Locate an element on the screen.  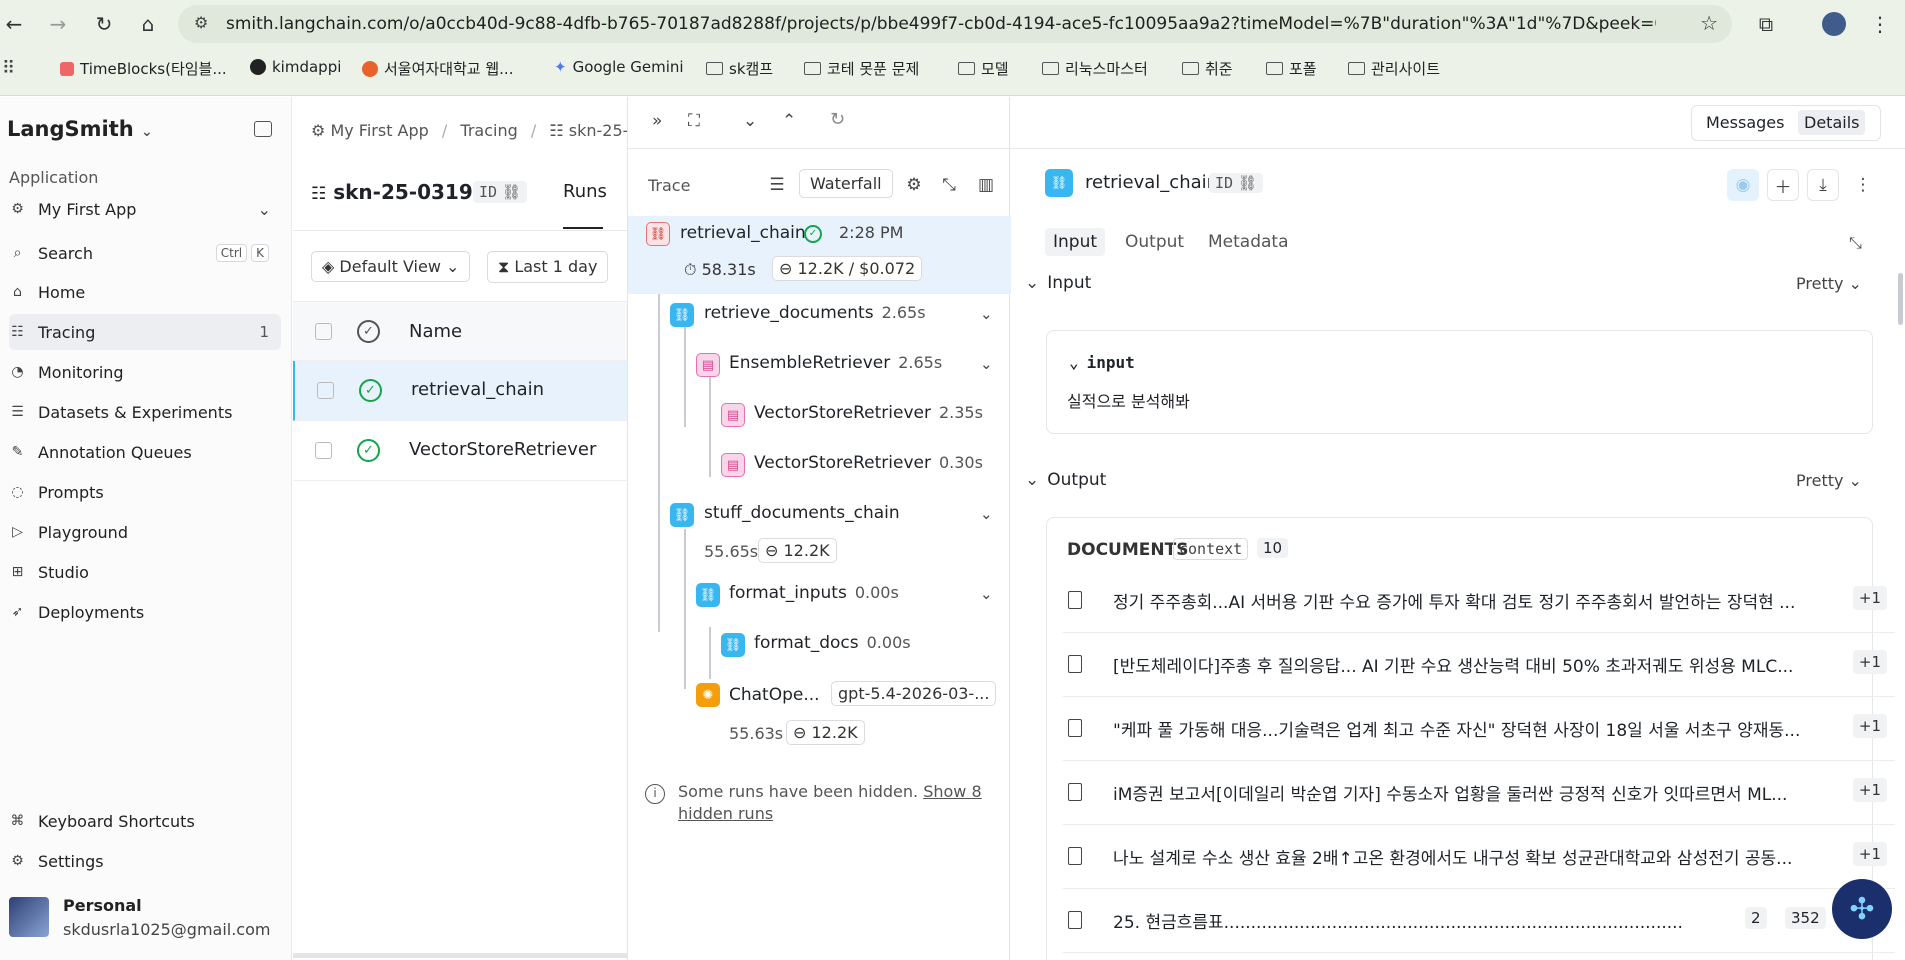
trace-node-vectorstore-retriever-2: VectorStoreRetriever 0.30s is located at coordinates (868, 463).